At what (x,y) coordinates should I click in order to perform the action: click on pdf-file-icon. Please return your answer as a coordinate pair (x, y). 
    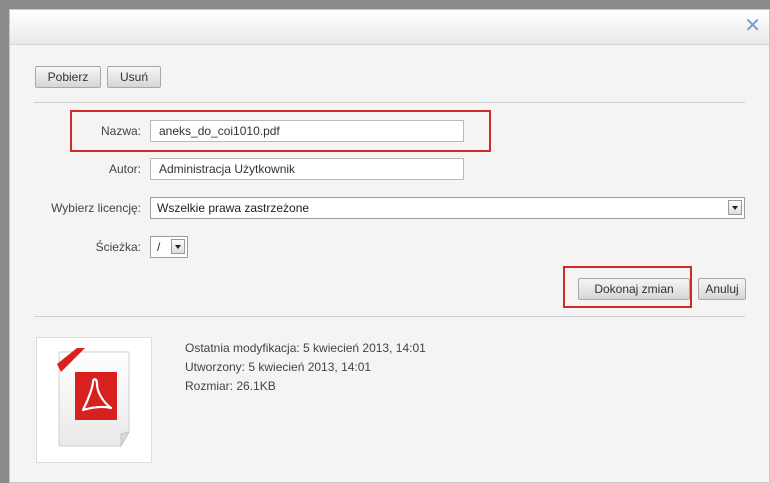
    Looking at the image, I should click on (94, 398).